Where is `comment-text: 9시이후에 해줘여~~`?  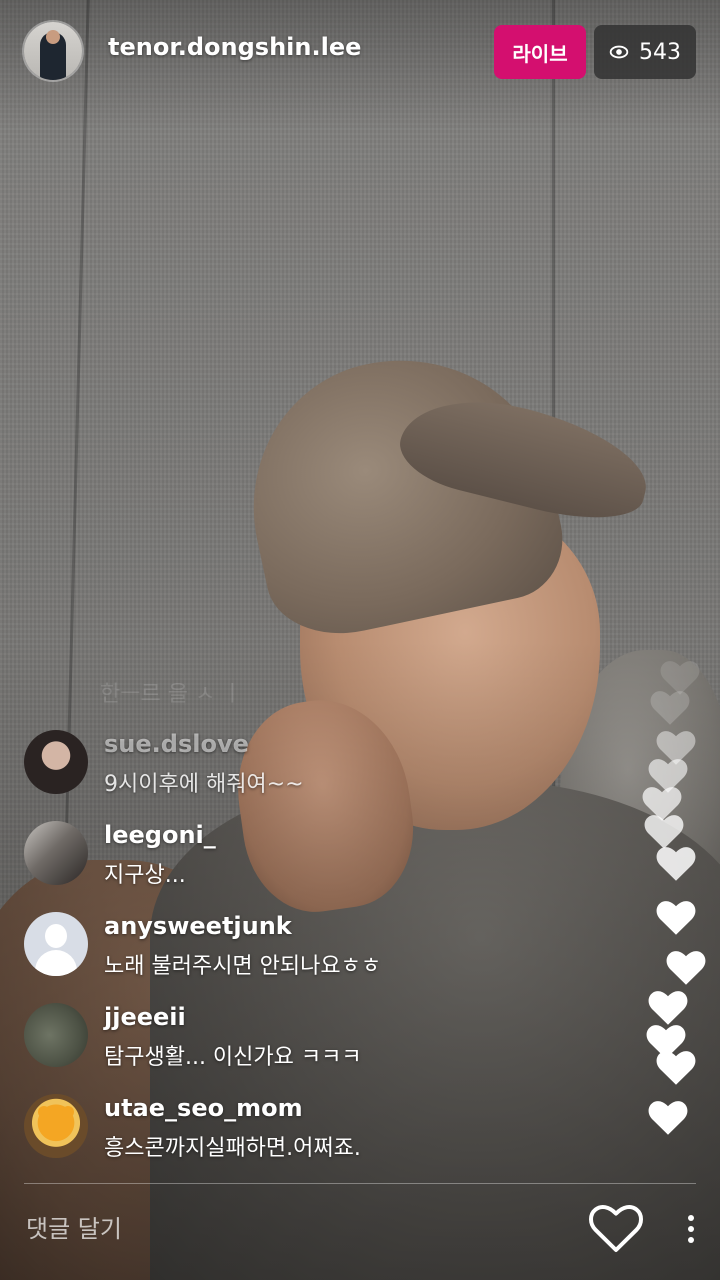
comment-text: 9시이후에 해줘여~~ is located at coordinates (204, 784).